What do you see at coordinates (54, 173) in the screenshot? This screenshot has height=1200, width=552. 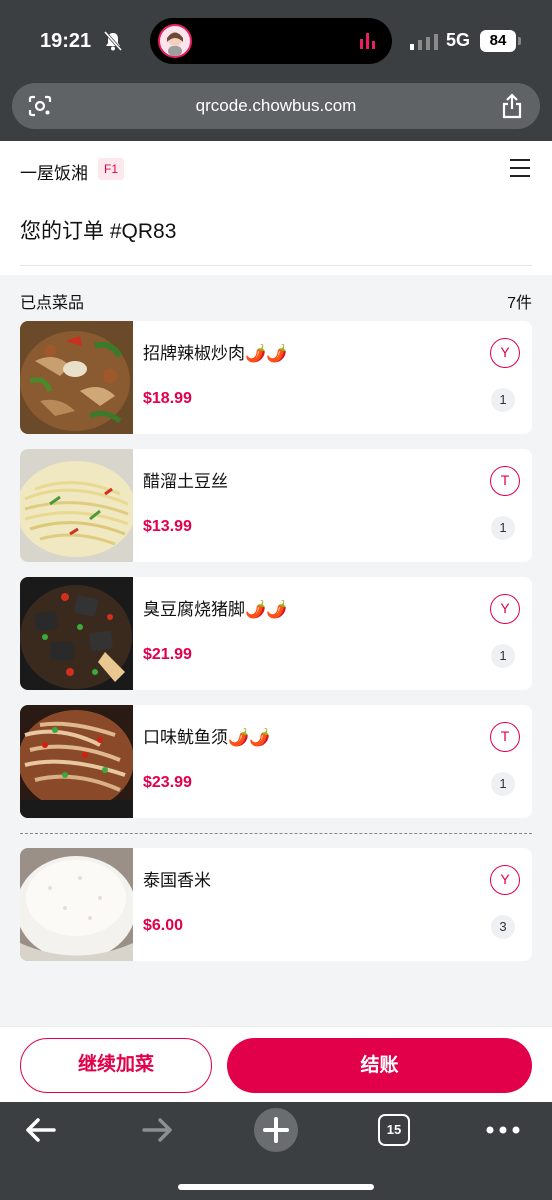 I see `restaurant-name: 一屋饭湘` at bounding box center [54, 173].